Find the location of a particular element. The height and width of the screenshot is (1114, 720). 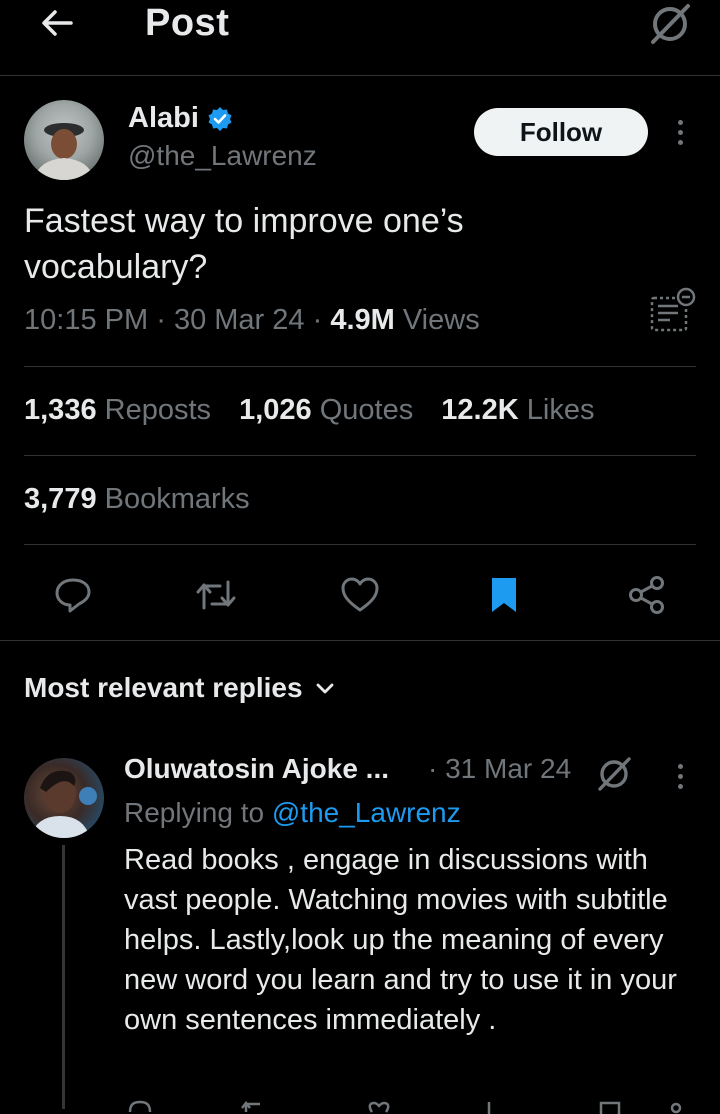

author-avatar is located at coordinates (64, 140).